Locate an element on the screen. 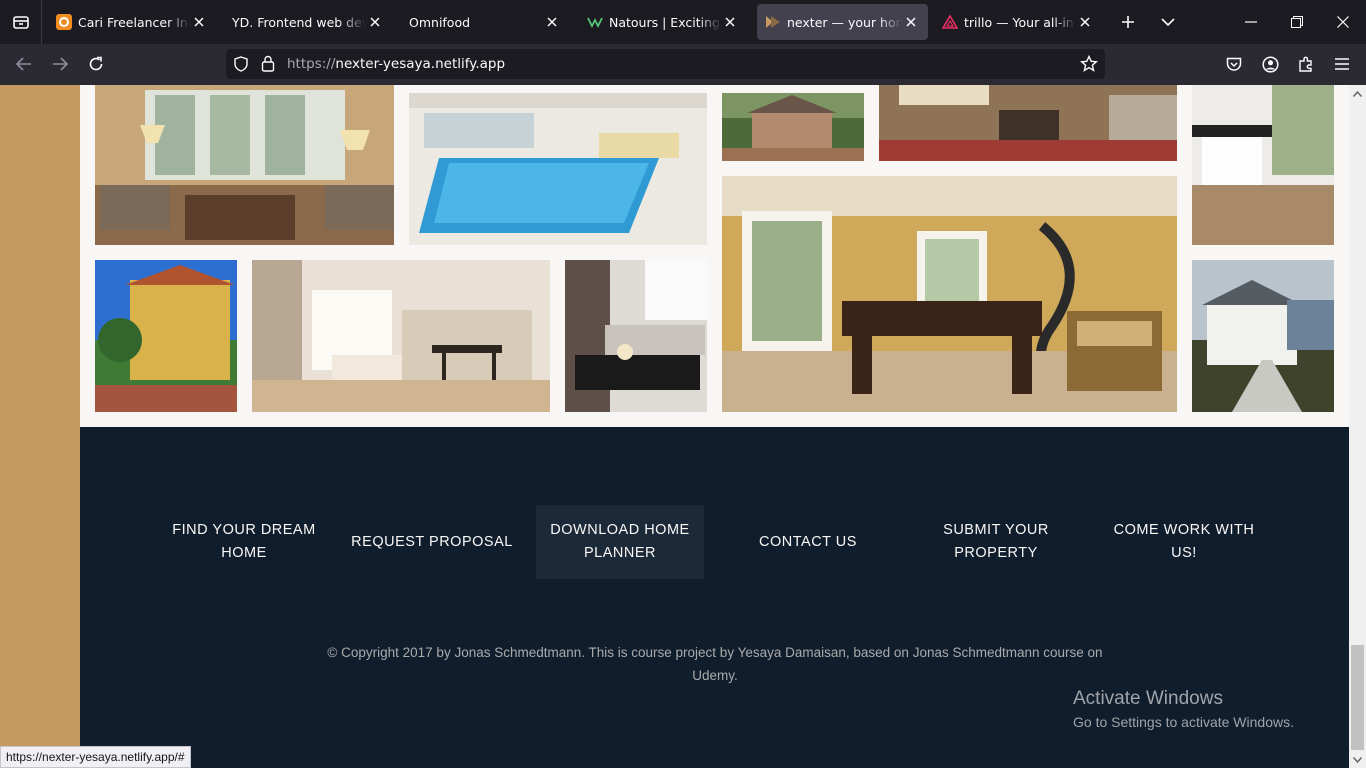 Image resolution: width=1366 pixels, height=768 pixels. tab-cari-freelancer: Cari Freelancer Indonesia is located at coordinates (132, 22).